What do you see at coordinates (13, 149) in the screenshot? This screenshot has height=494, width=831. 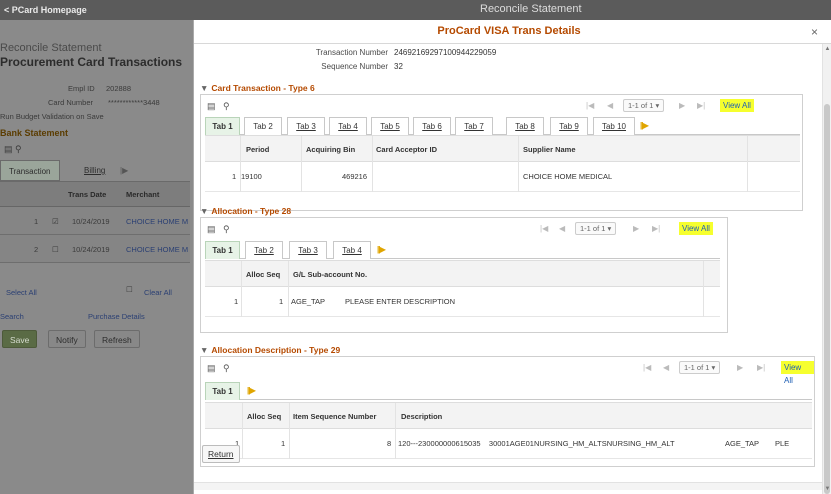 I see `grid-icon: ▤ ⚲` at bounding box center [13, 149].